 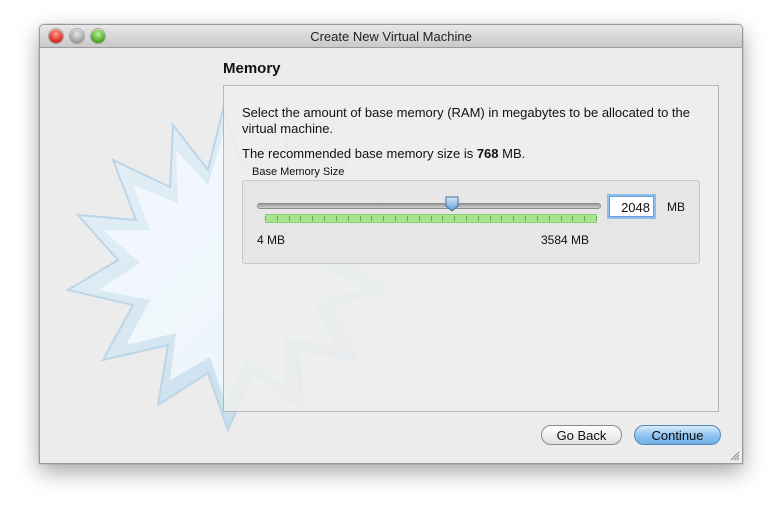 What do you see at coordinates (581, 435) in the screenshot?
I see `go-back-button: Go Back` at bounding box center [581, 435].